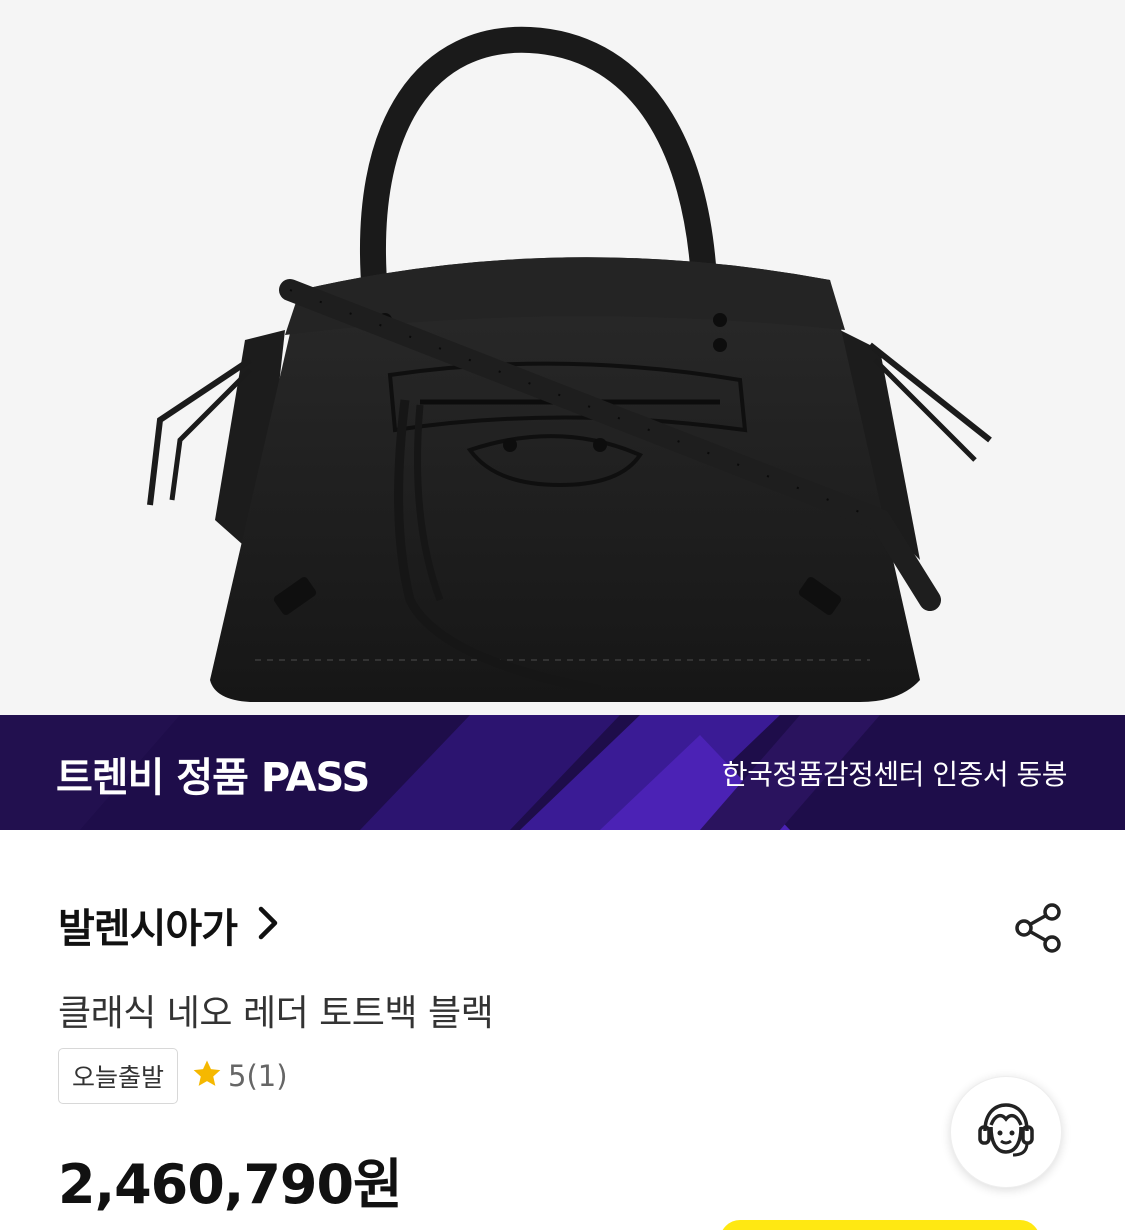 This screenshot has width=1125, height=1230. Describe the element at coordinates (268, 925) in the screenshot. I see `chevron-right-icon` at that location.